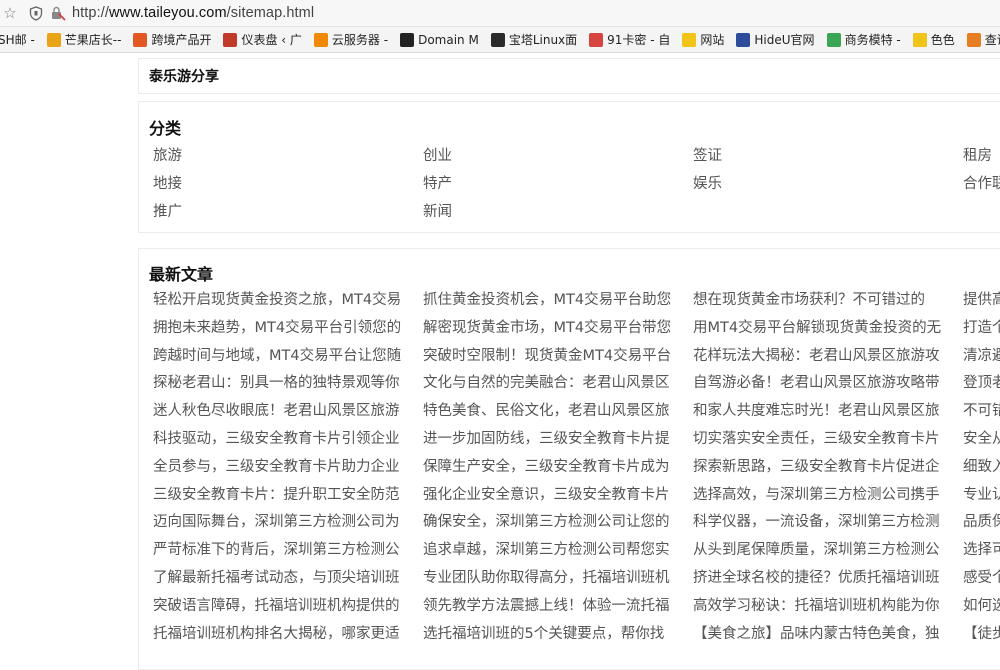  Describe the element at coordinates (284, 634) in the screenshot. I see `article-link: 托福培训班机构排名大揭秘，哪家更适` at that location.